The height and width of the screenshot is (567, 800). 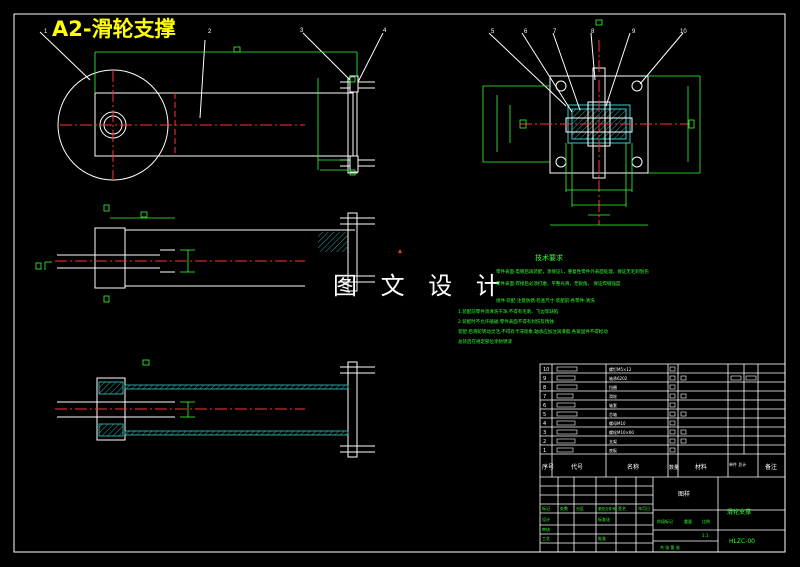 I want to click on tb-sign-label: 分区, so click(x=580, y=508).